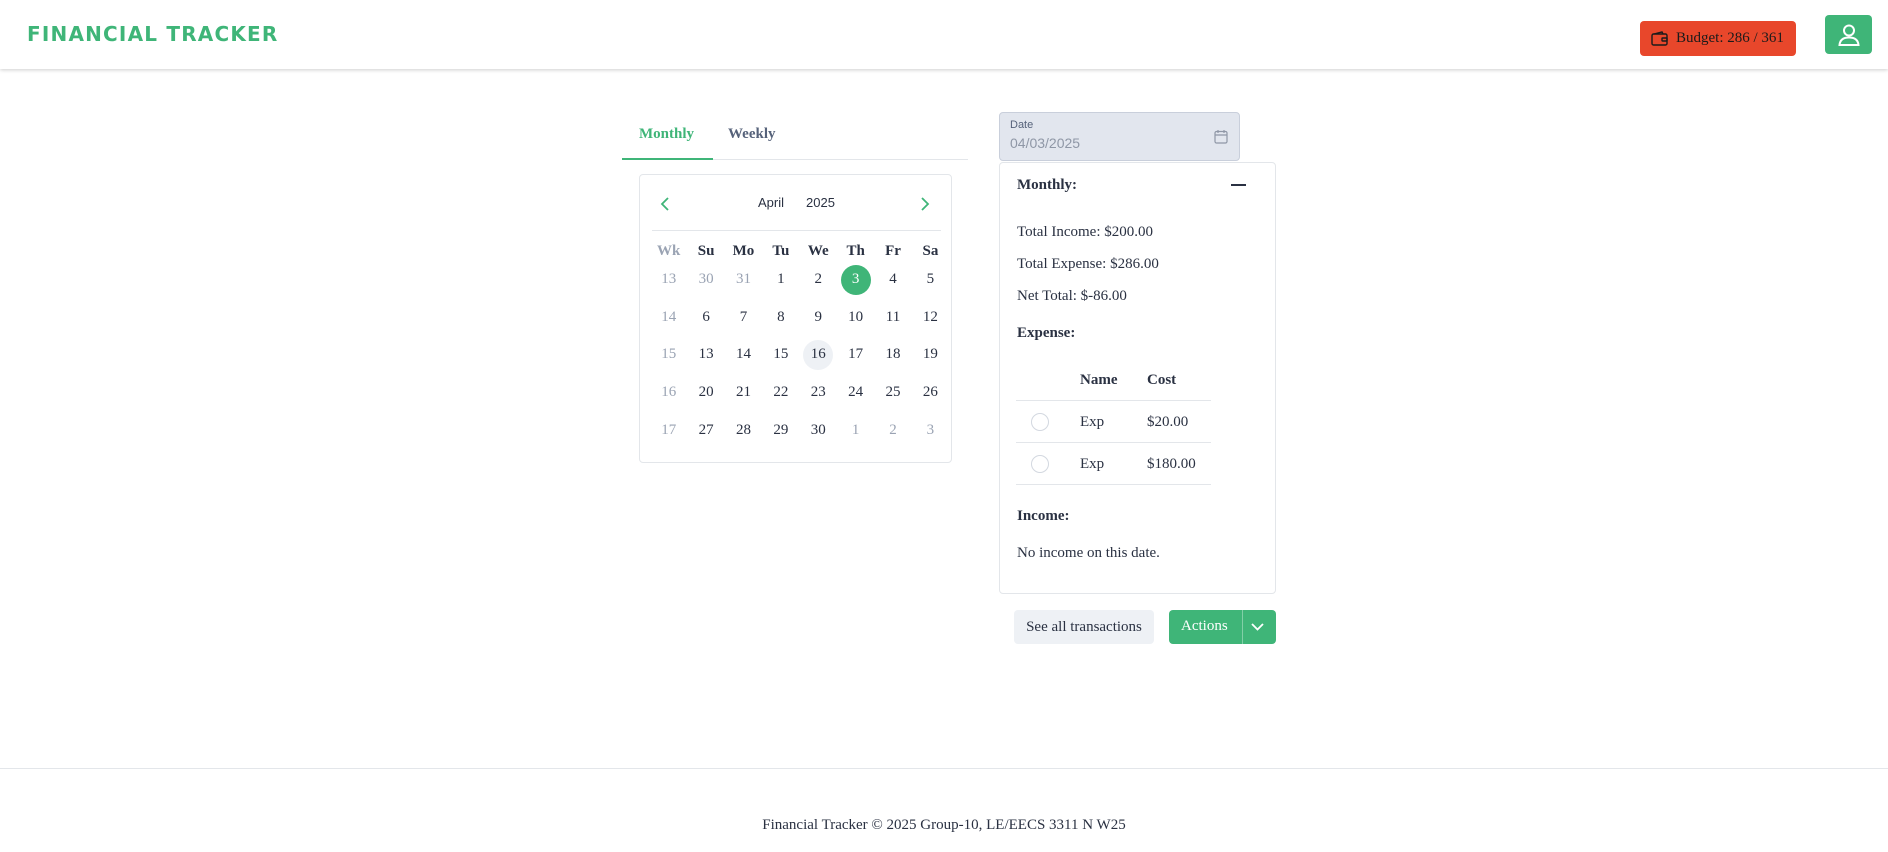 This screenshot has width=1888, height=852. I want to click on chevron-down-icon, so click(1257, 627).